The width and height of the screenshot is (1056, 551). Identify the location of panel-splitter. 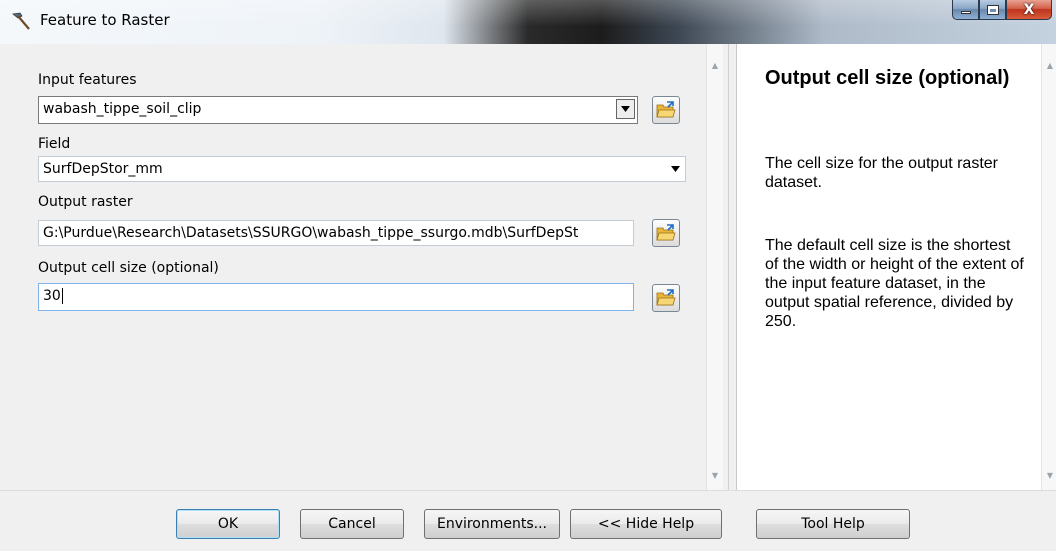
(732, 267).